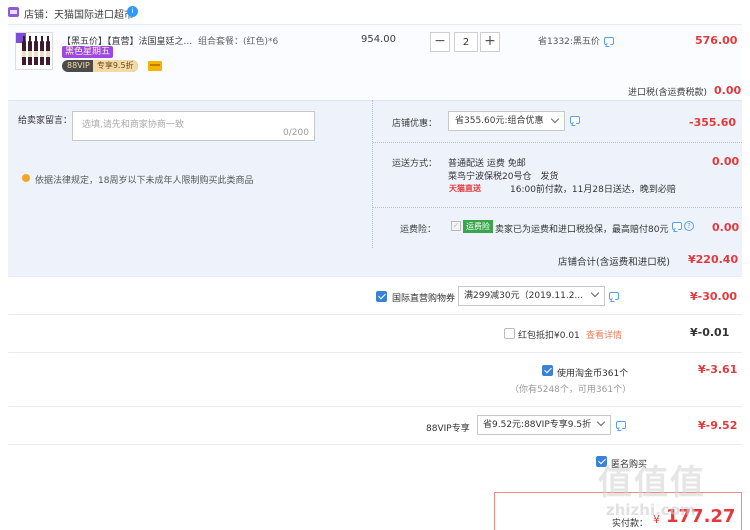 The image size is (750, 530). What do you see at coordinates (571, 390) in the screenshot?
I see `taojinbi-note: （你有5248个，可用361个）` at bounding box center [571, 390].